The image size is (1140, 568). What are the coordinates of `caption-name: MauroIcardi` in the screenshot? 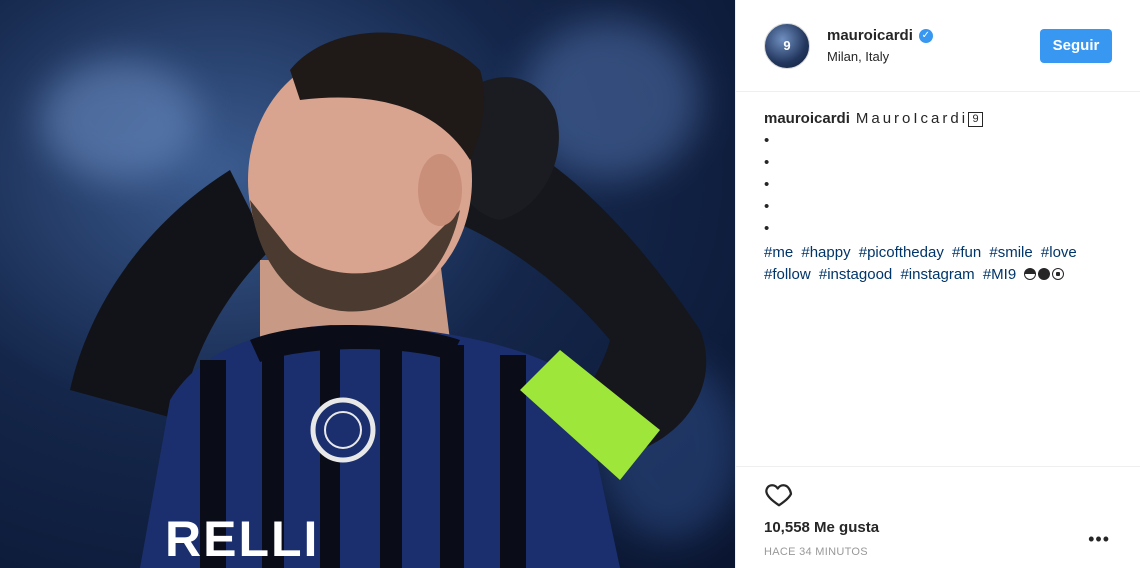 It's located at (912, 118).